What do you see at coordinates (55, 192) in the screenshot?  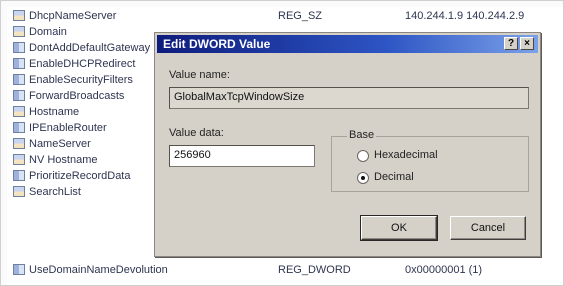 I see `registry-value-name: SearchList` at bounding box center [55, 192].